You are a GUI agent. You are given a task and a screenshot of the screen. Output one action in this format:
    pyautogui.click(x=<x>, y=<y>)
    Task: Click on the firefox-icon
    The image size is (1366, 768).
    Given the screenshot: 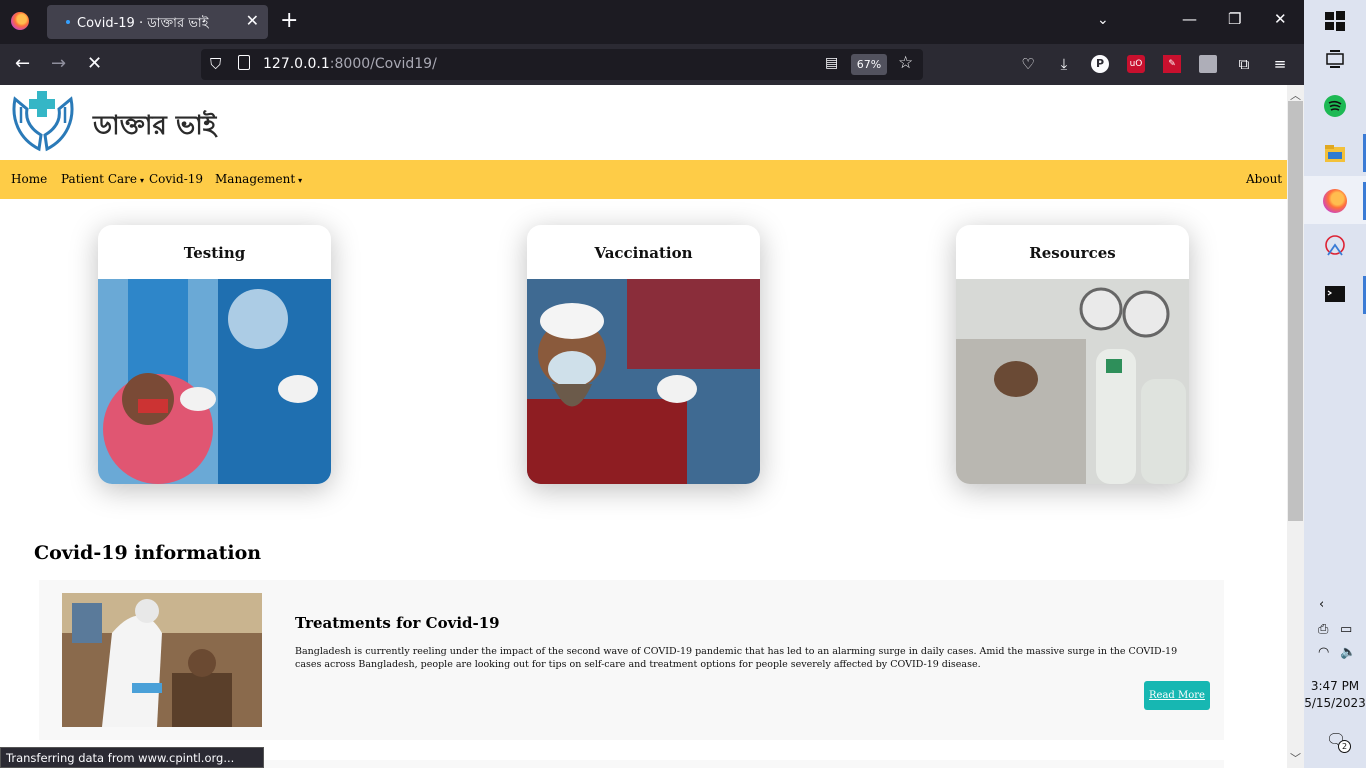 What is the action you would take?
    pyautogui.click(x=20, y=21)
    